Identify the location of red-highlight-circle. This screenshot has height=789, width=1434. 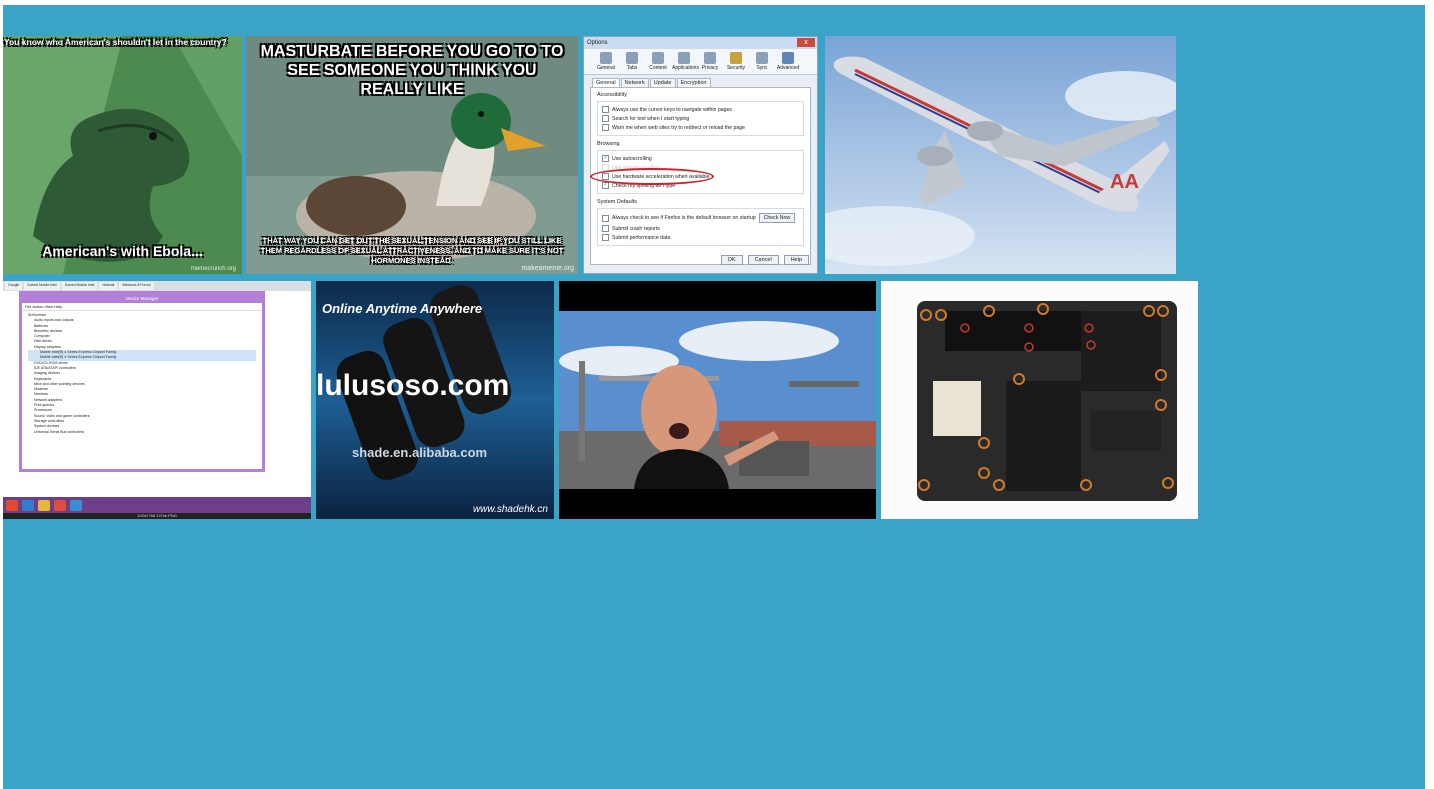
(652, 176).